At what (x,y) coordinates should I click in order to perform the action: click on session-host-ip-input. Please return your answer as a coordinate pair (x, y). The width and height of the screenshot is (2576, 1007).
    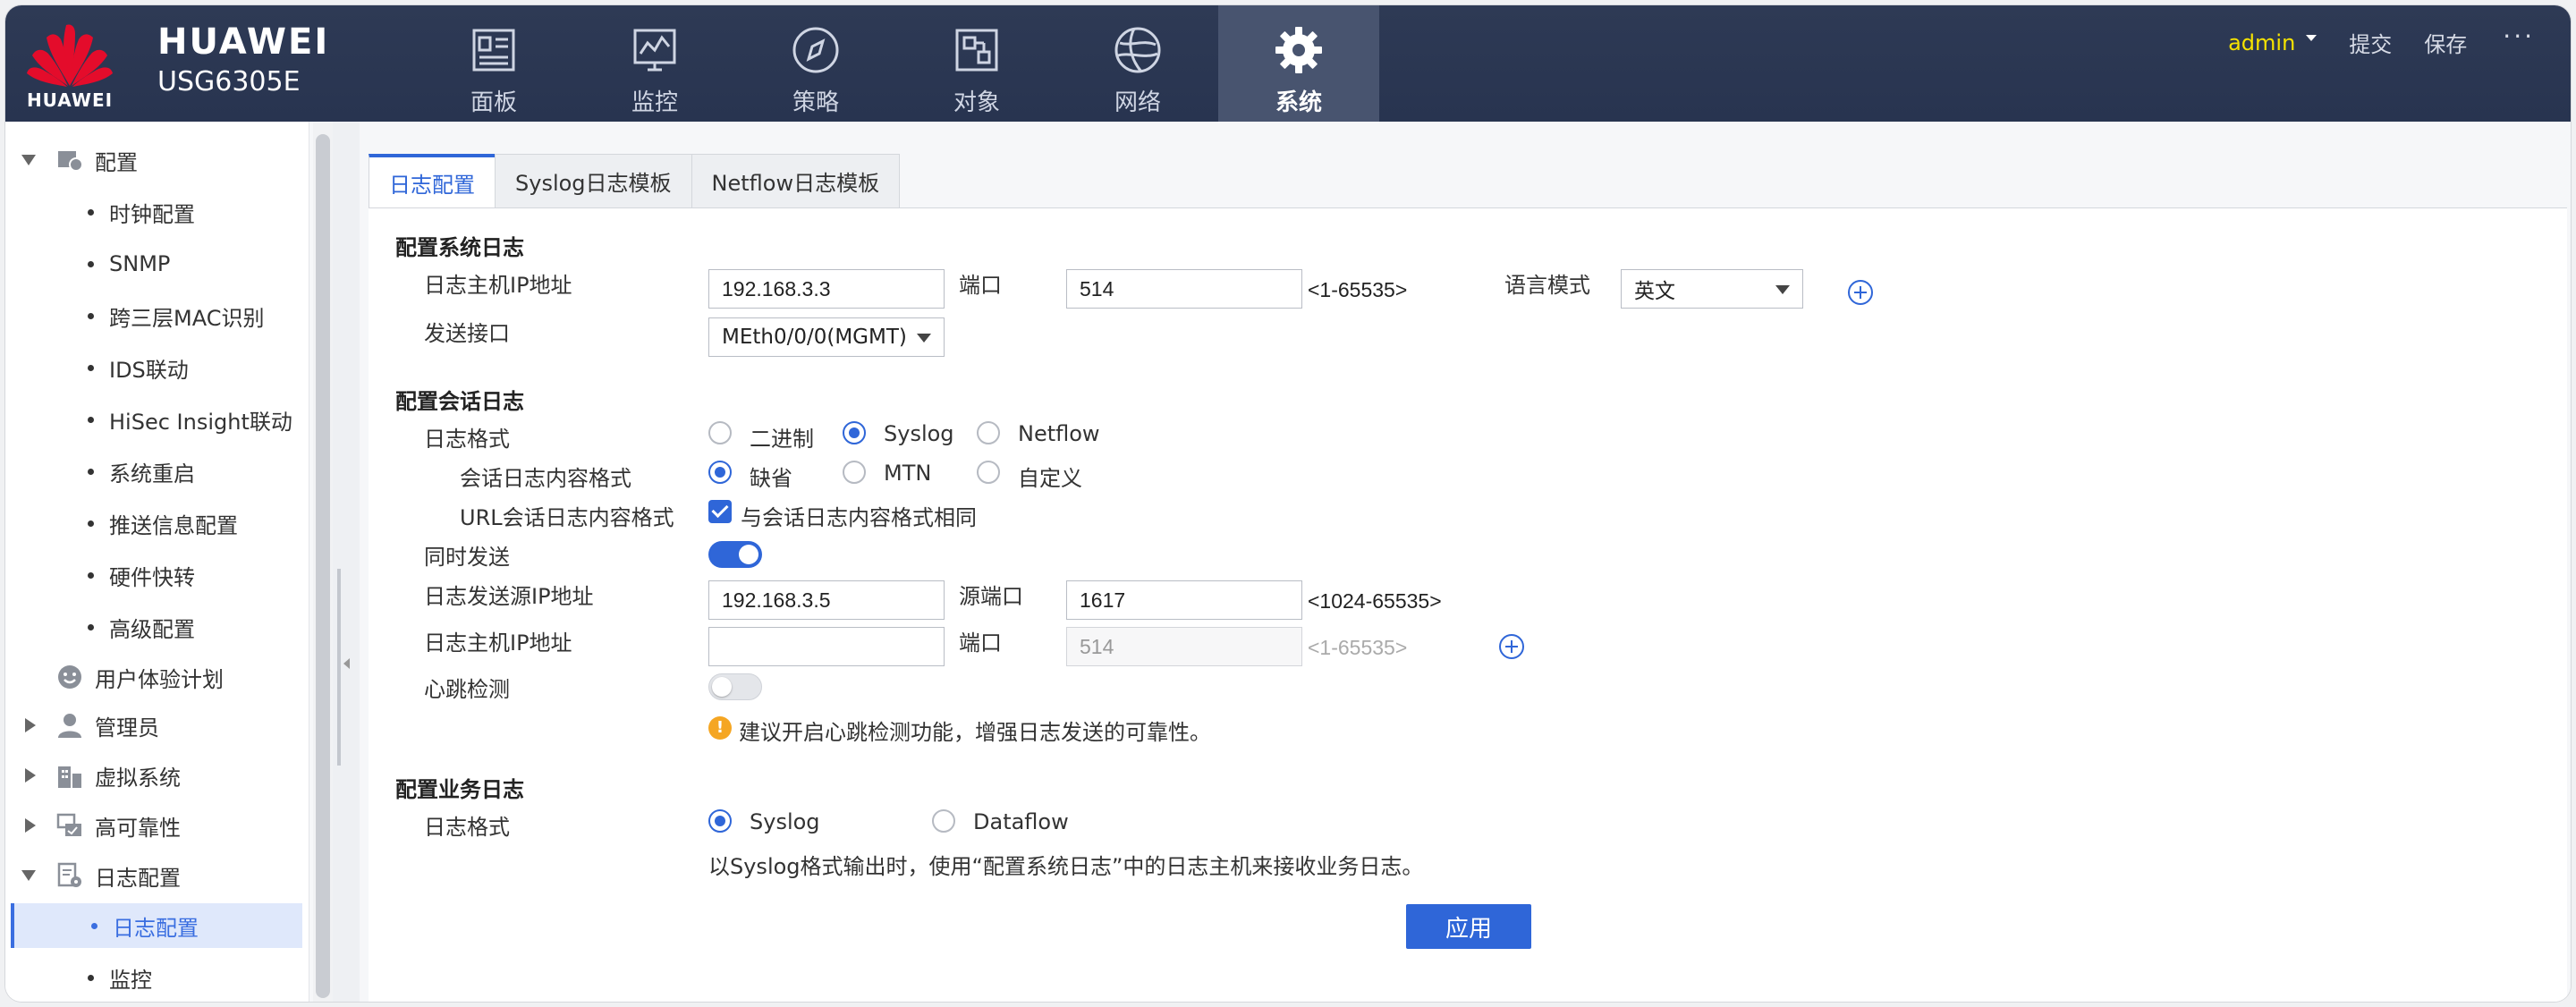
    Looking at the image, I should click on (826, 646).